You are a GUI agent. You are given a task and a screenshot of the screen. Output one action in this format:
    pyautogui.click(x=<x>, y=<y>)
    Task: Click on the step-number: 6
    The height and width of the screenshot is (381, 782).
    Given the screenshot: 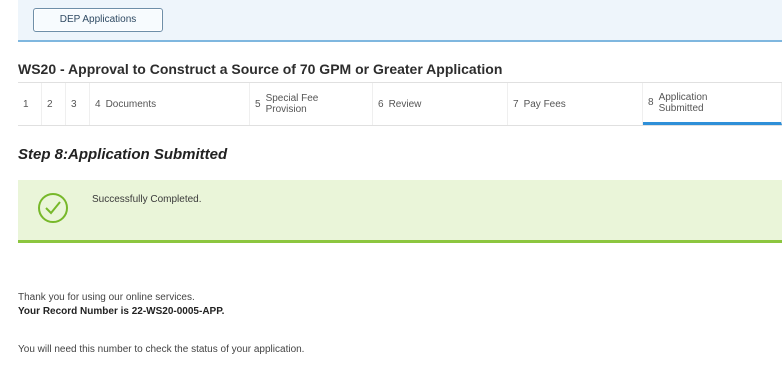 What is the action you would take?
    pyautogui.click(x=381, y=104)
    